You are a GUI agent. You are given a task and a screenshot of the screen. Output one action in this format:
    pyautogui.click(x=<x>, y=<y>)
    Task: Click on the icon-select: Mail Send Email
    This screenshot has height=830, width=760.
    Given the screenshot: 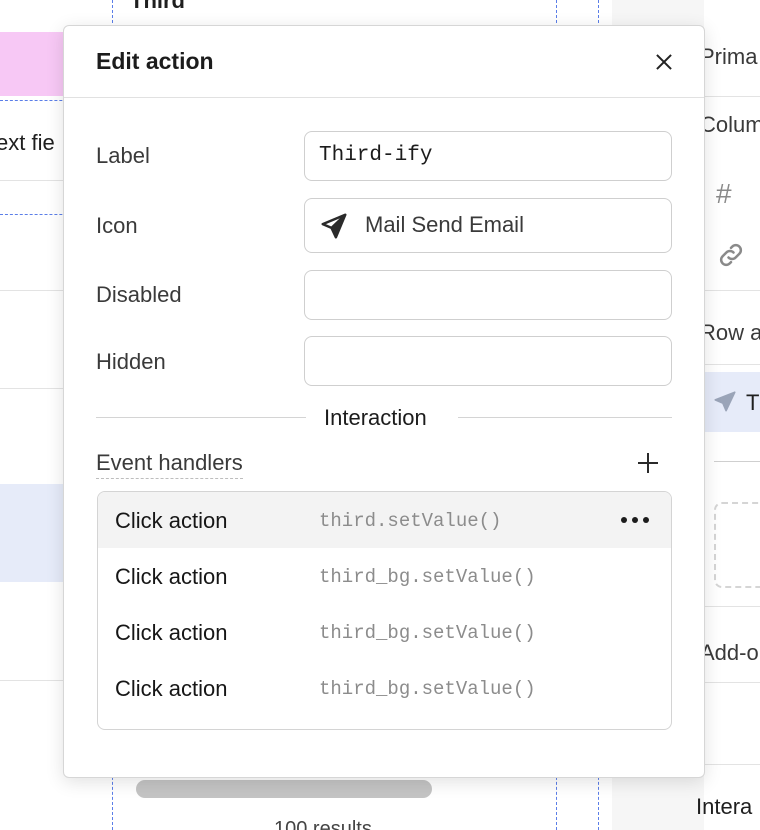 What is the action you would take?
    pyautogui.click(x=488, y=225)
    